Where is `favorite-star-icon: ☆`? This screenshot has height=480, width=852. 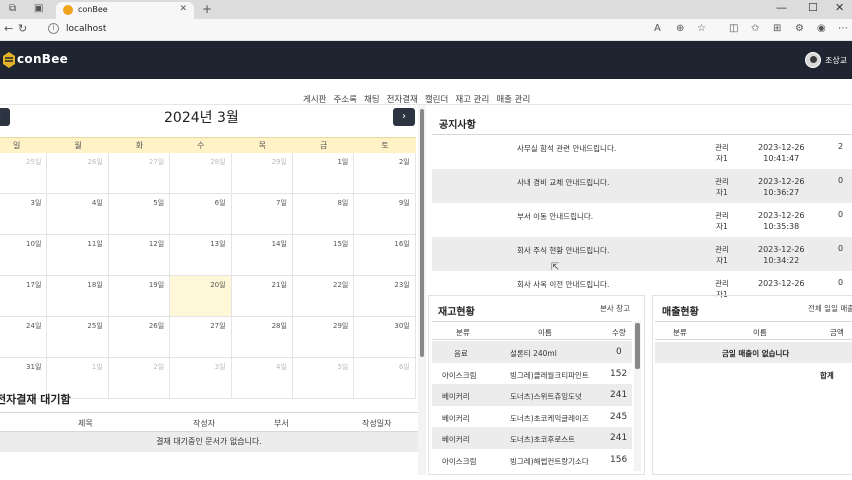 favorite-star-icon: ☆ is located at coordinates (701, 28).